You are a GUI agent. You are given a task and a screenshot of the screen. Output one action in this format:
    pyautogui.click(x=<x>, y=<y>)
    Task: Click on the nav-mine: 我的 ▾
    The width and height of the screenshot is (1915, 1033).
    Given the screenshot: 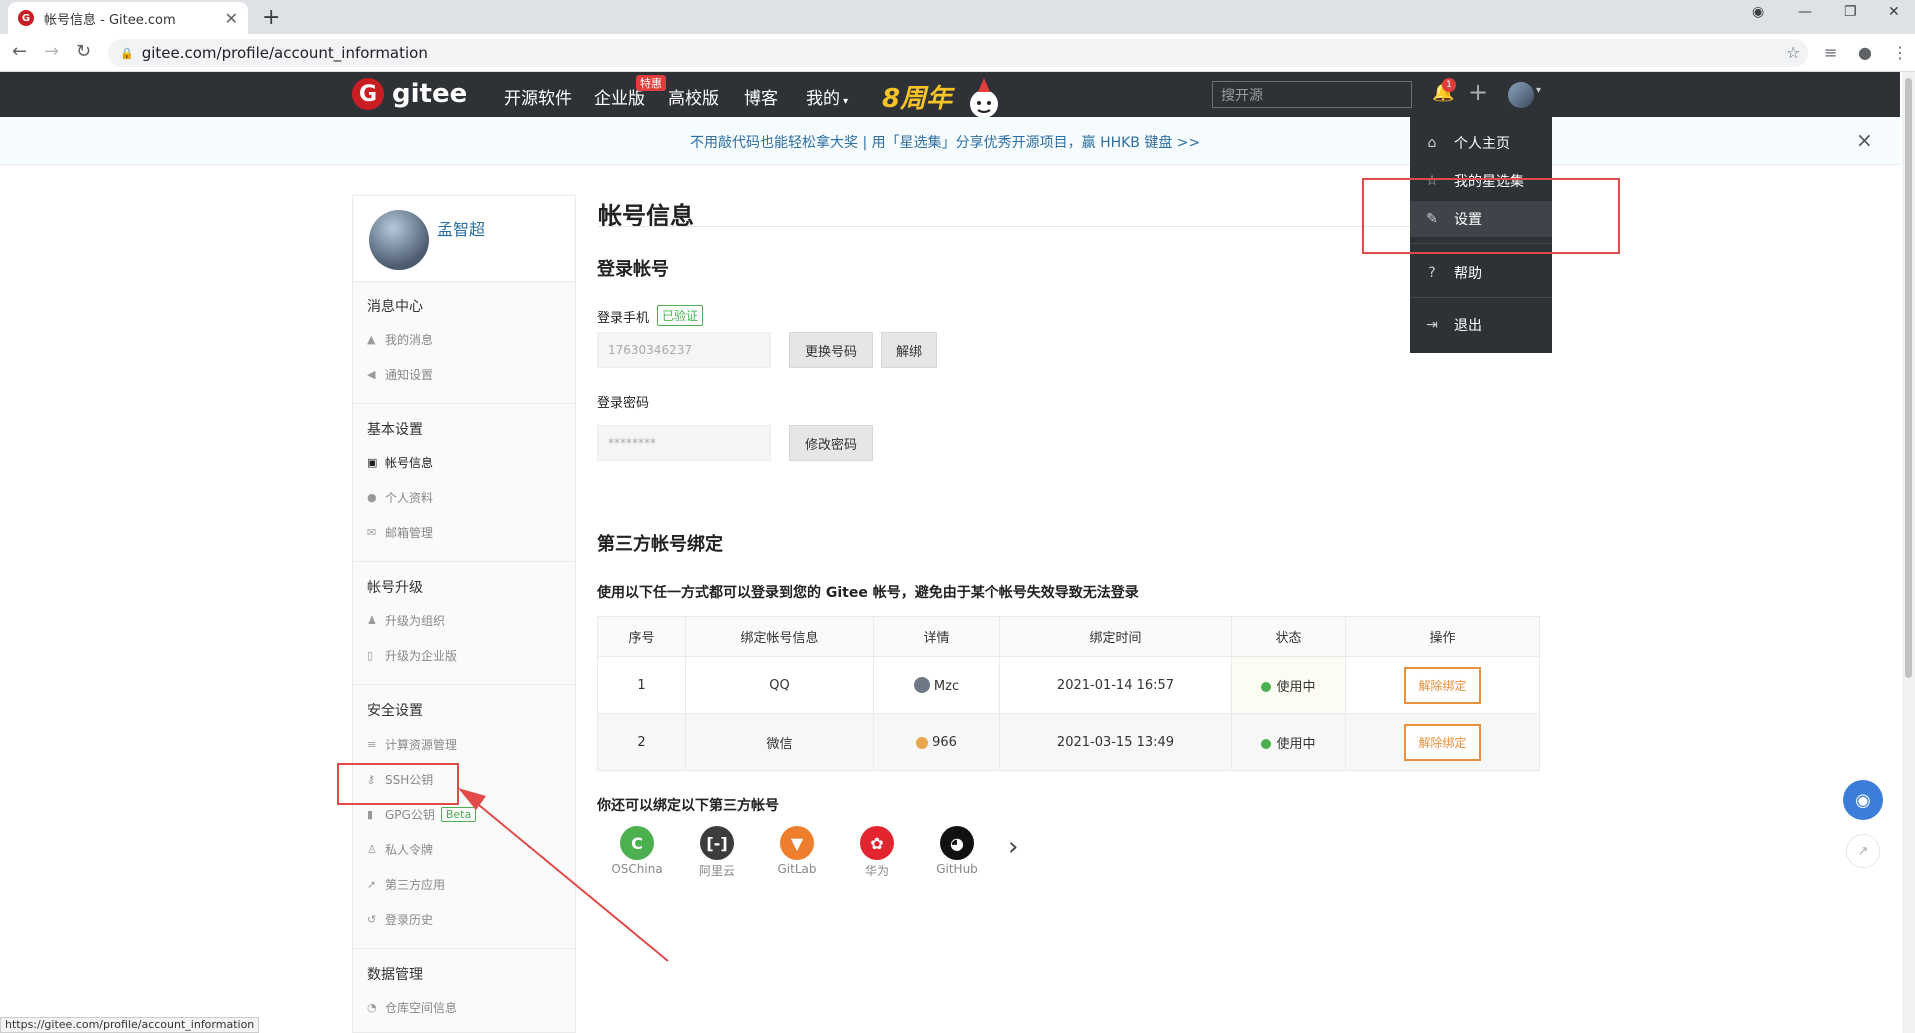 What is the action you would take?
    pyautogui.click(x=827, y=96)
    